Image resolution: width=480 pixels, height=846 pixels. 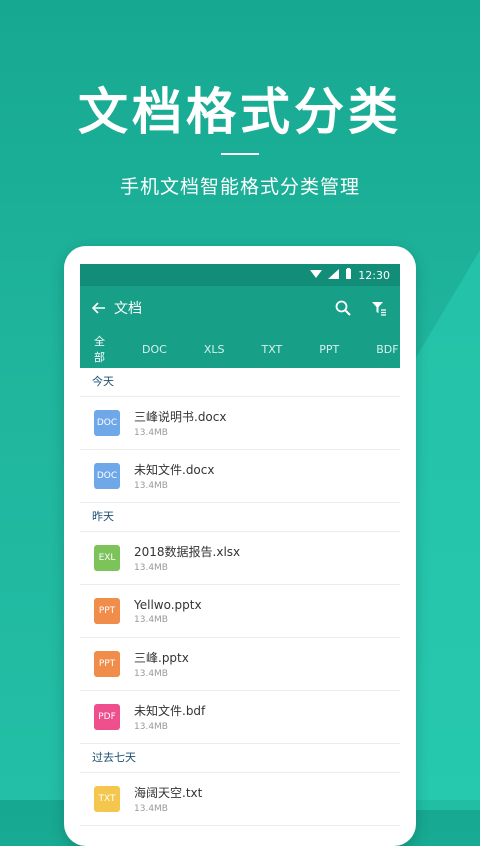 I want to click on status-time: 12:30, so click(x=374, y=275).